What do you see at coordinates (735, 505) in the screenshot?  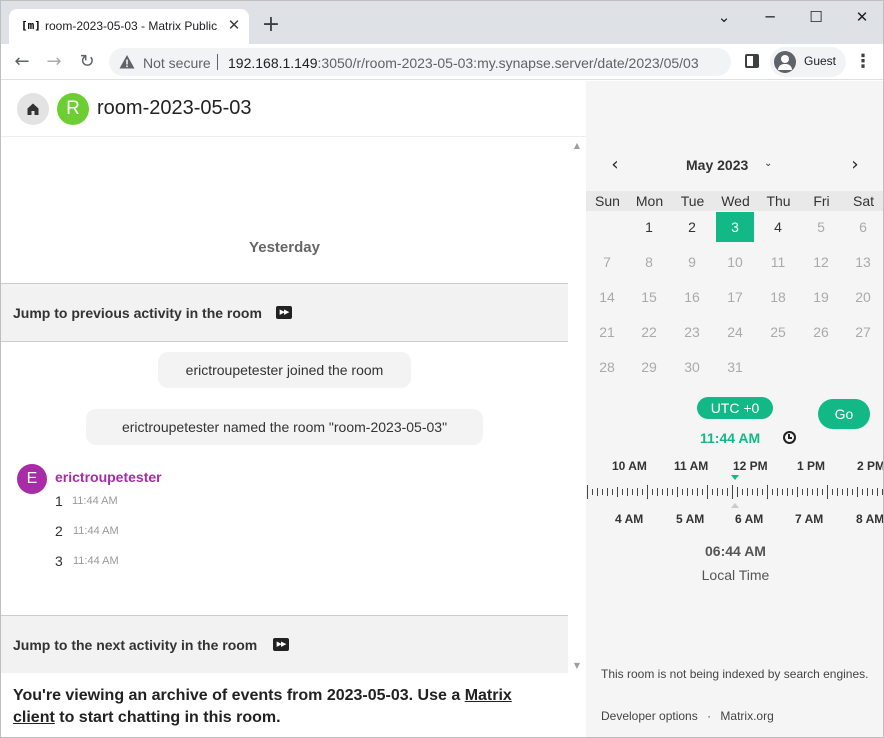 I see `local-time-marker` at bounding box center [735, 505].